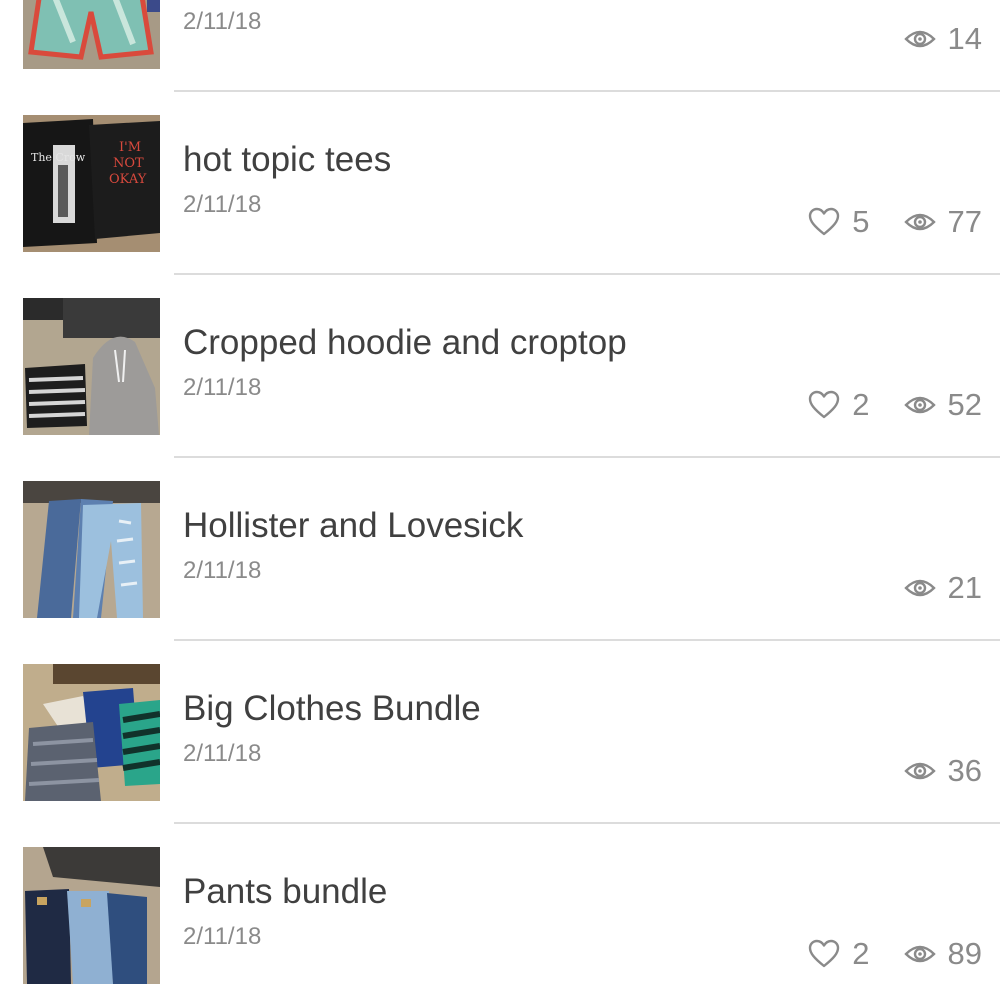 This screenshot has height=1000, width=1000. What do you see at coordinates (942, 954) in the screenshot?
I see `views-stat: 89` at bounding box center [942, 954].